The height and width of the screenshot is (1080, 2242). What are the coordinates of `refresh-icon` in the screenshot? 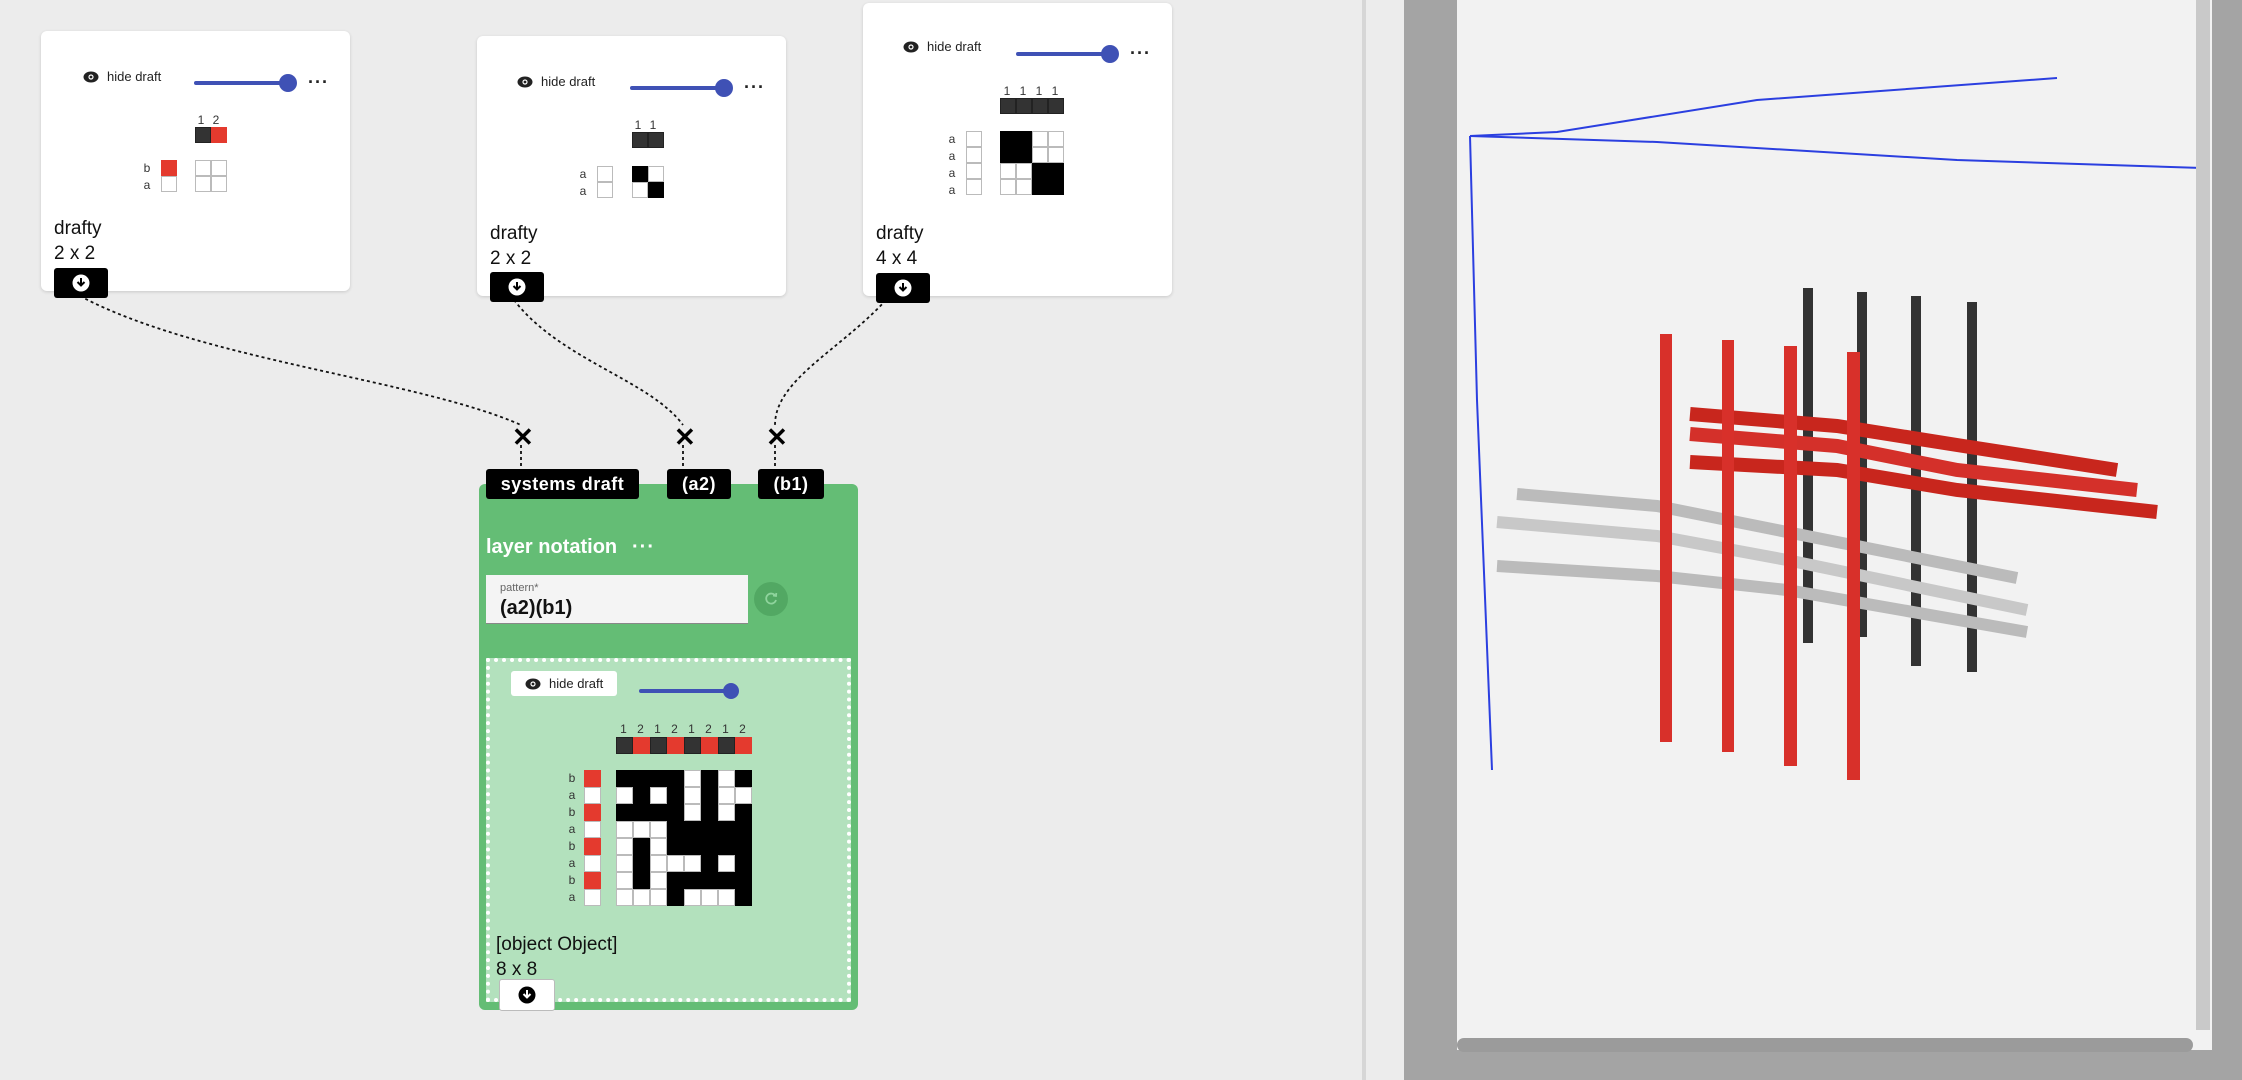 It's located at (771, 598).